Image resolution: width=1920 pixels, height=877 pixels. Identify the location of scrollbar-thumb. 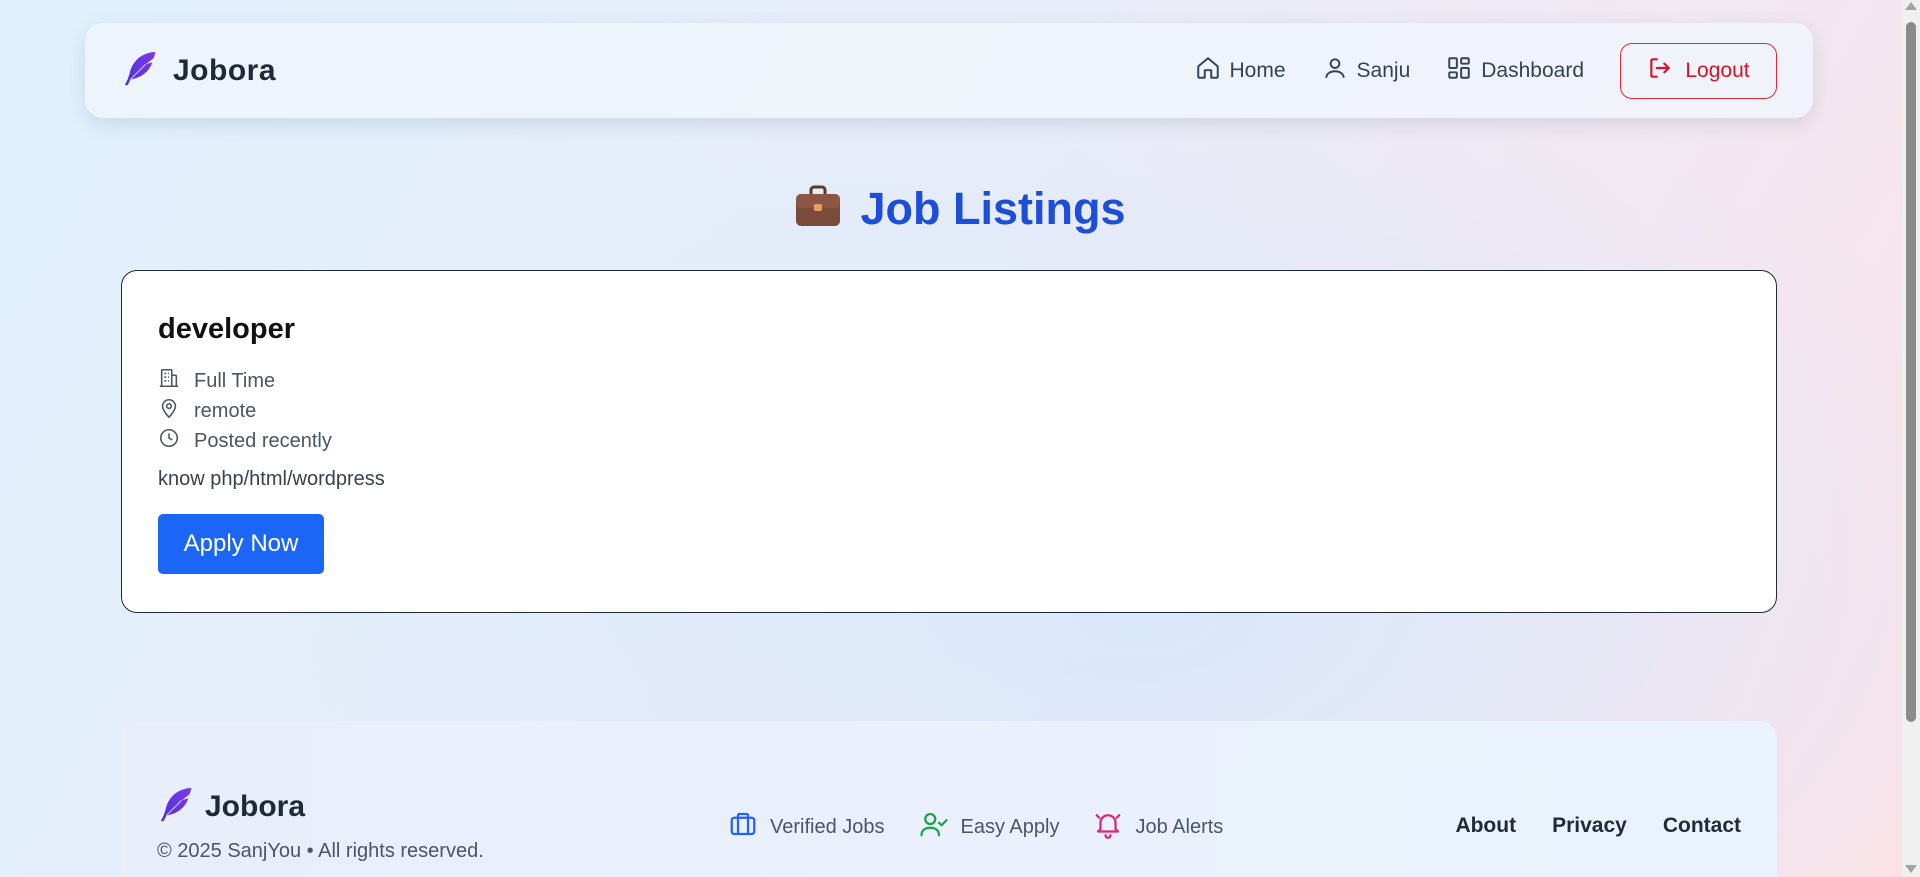
(1911, 372).